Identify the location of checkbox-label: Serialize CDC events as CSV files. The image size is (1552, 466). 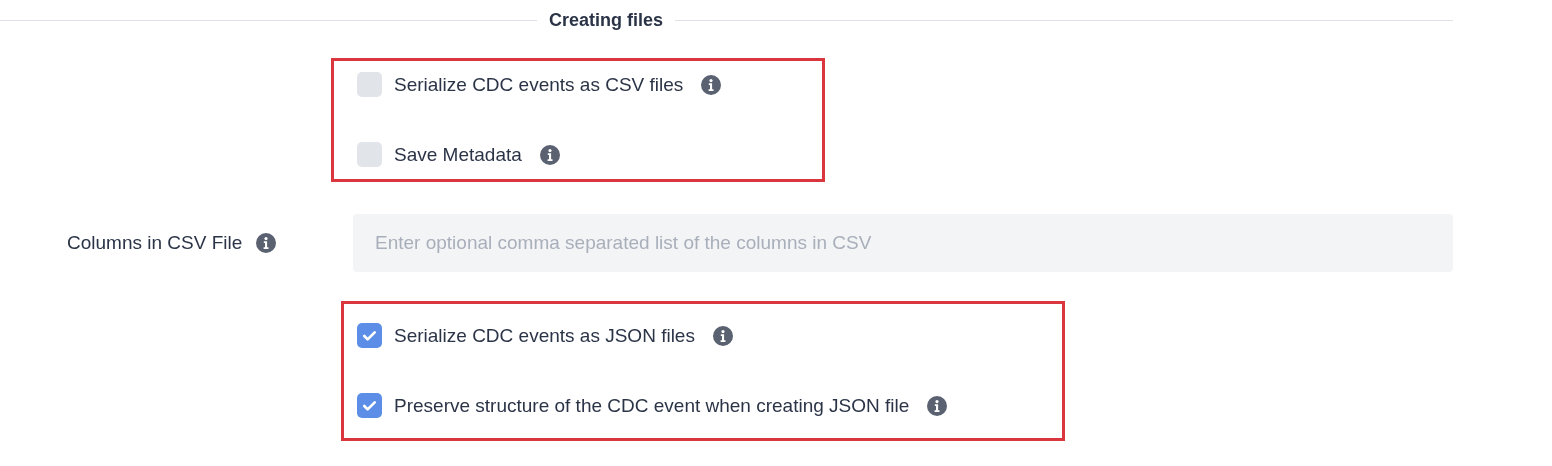
(539, 84).